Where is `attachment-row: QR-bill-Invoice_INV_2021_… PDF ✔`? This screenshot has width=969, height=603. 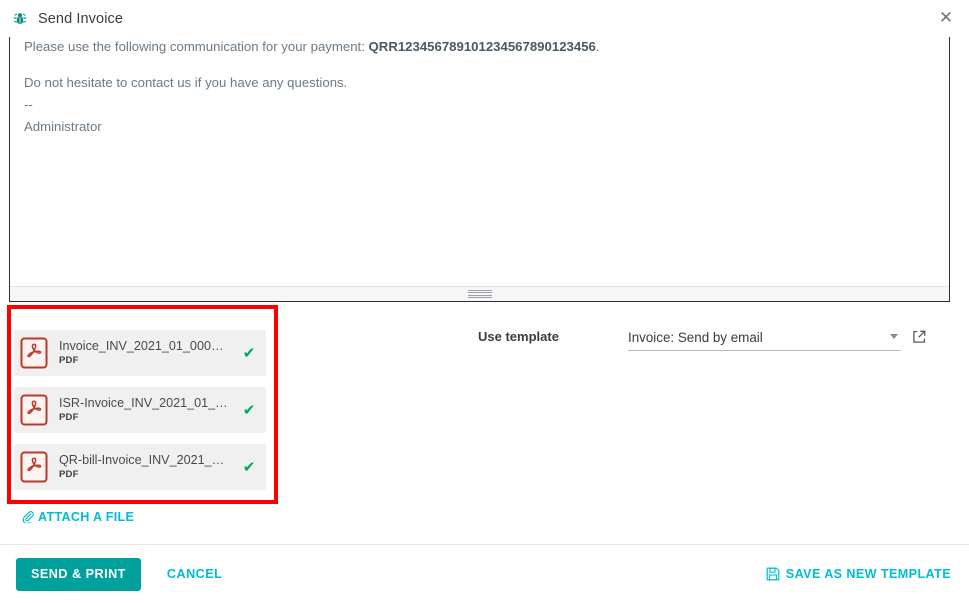
attachment-row: QR-bill-Invoice_INV_2021_… PDF ✔ is located at coordinates (140, 467).